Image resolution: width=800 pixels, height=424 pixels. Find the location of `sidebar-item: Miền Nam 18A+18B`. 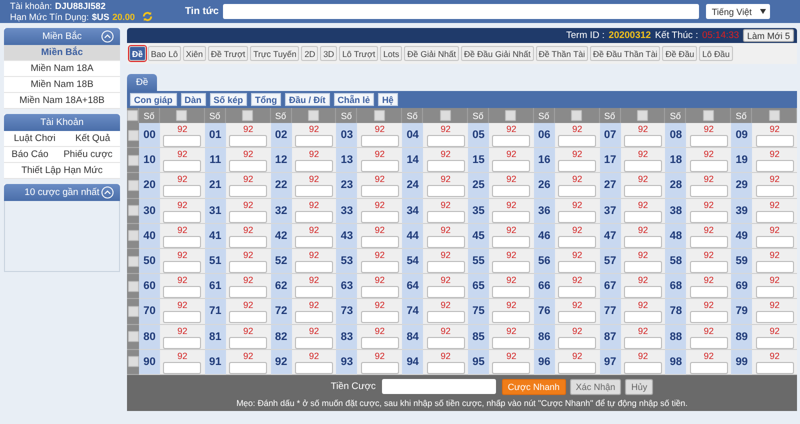

sidebar-item: Miền Nam 18A+18B is located at coordinates (62, 101).